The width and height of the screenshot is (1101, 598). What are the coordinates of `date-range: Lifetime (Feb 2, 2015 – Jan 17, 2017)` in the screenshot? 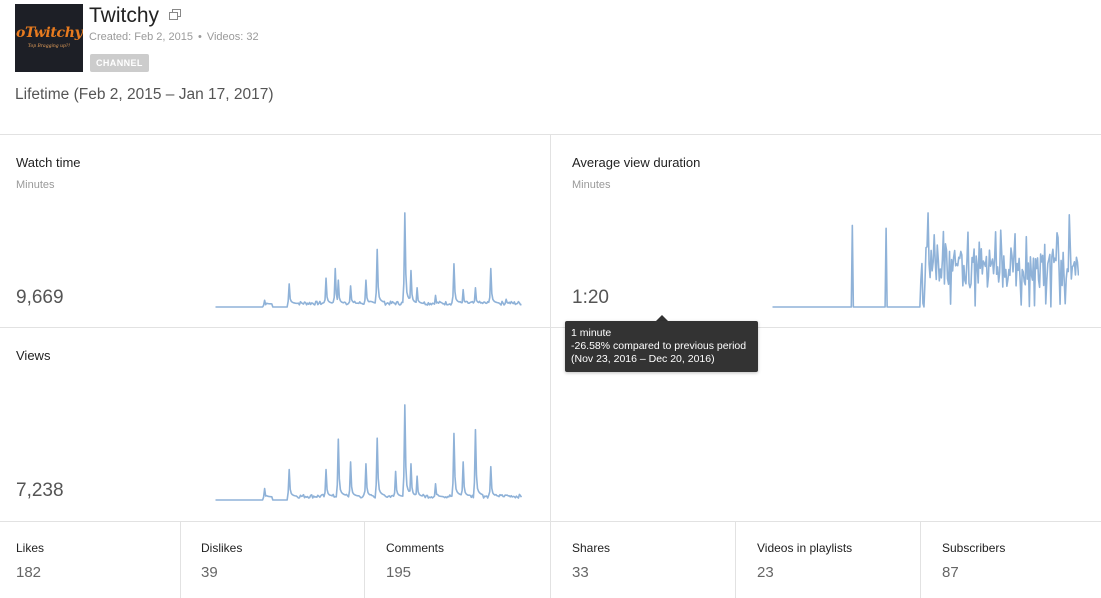 It's located at (144, 94).